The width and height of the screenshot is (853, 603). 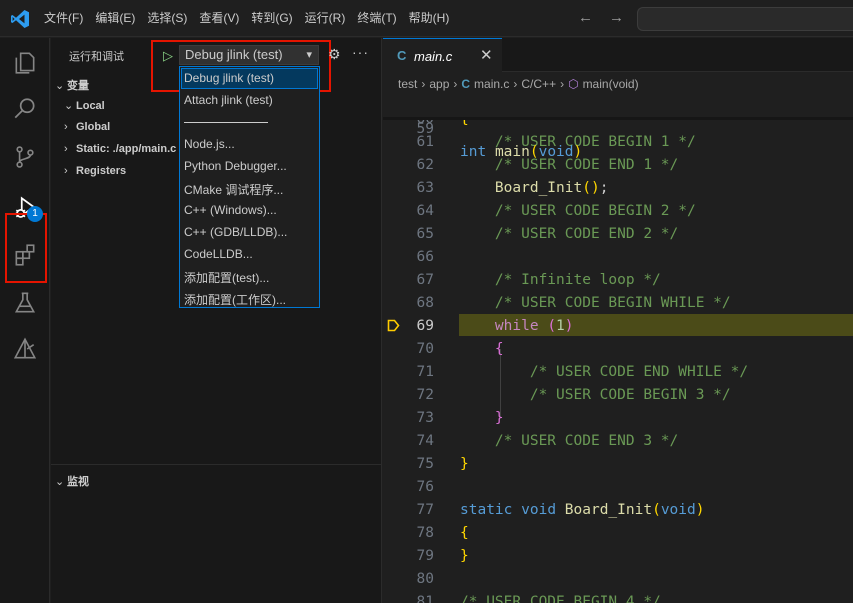 What do you see at coordinates (745, 19) in the screenshot?
I see `command-center-search` at bounding box center [745, 19].